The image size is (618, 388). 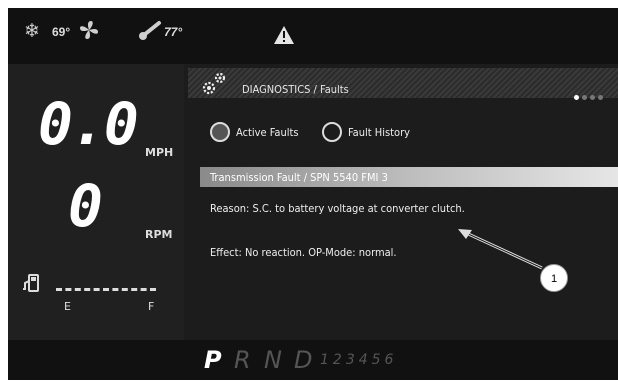 I want to click on diagnostics-header: DIAGNOSTICS / Faults, so click(x=403, y=84).